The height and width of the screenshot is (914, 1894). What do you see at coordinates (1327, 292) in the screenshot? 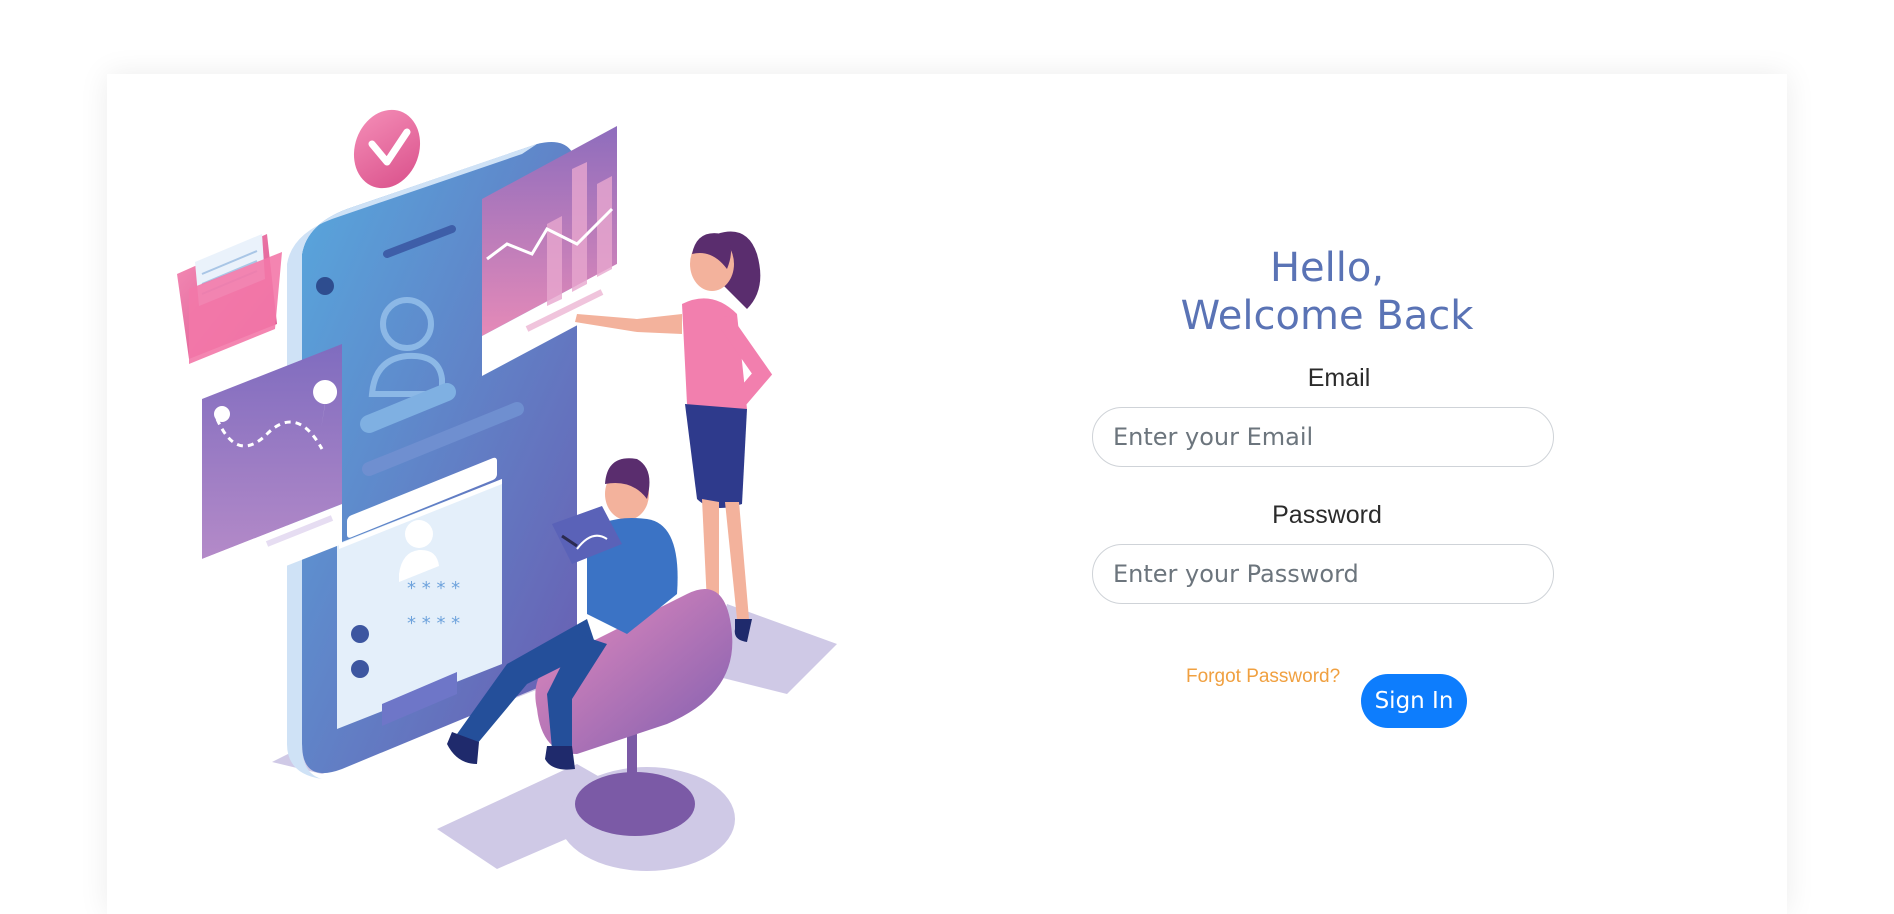
I see `welcome-heading: Hello, Welcome Back` at bounding box center [1327, 292].